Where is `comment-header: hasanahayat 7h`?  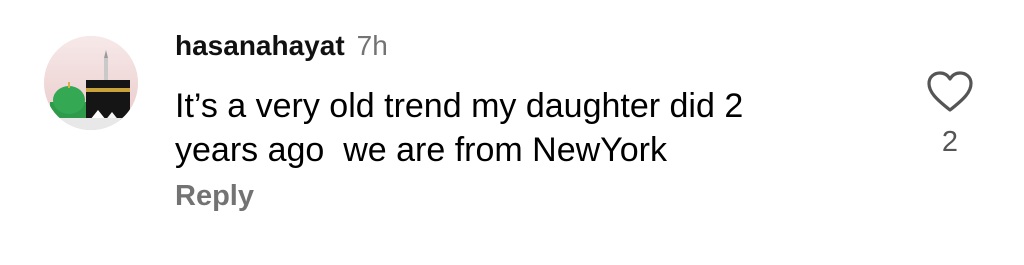
comment-header: hasanahayat 7h is located at coordinates (281, 50).